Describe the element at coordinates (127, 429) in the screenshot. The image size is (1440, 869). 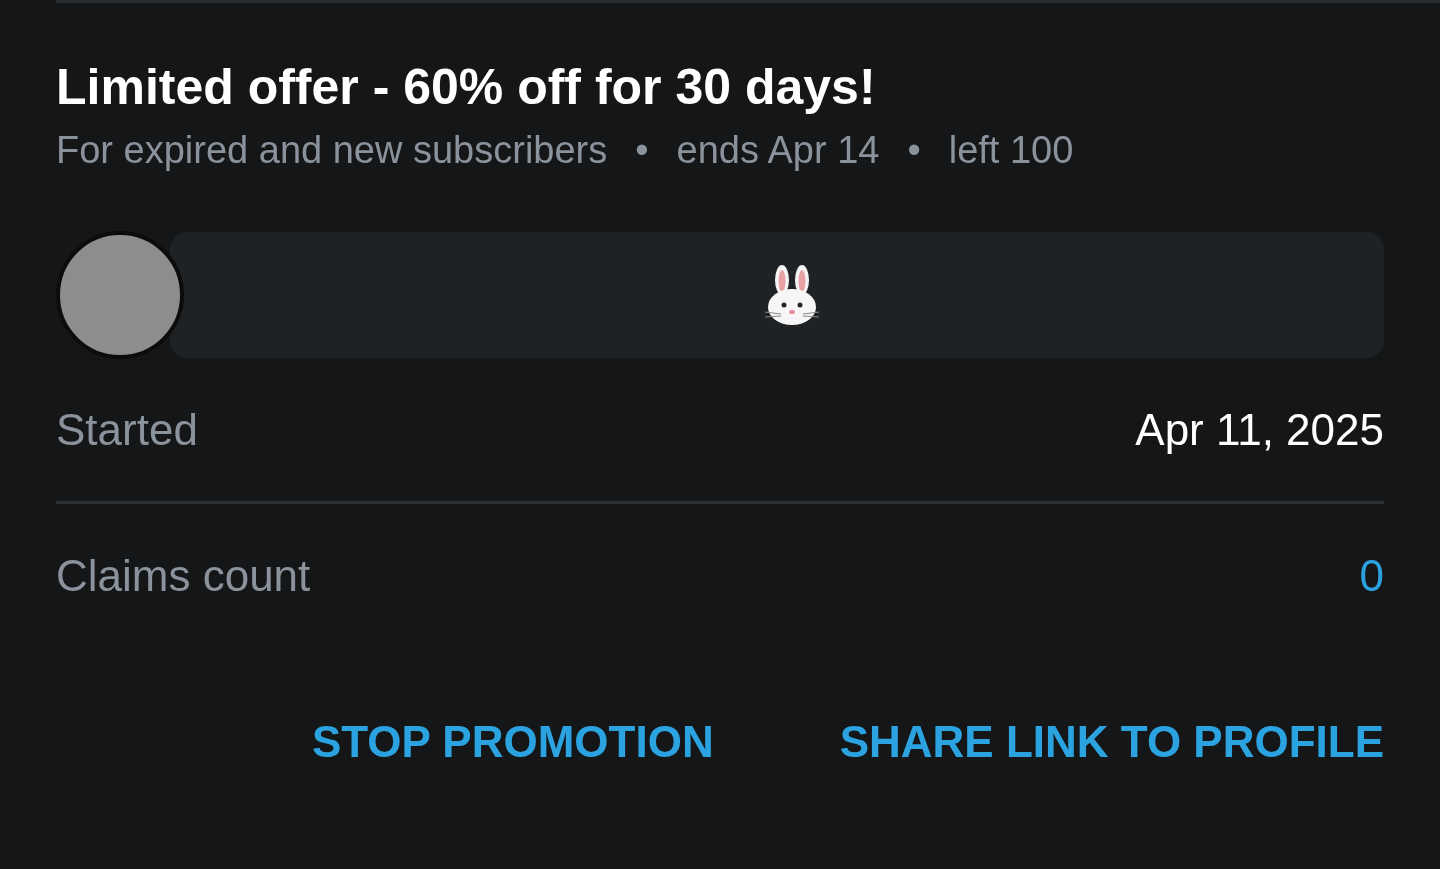
I see `detail-label: Started` at that location.